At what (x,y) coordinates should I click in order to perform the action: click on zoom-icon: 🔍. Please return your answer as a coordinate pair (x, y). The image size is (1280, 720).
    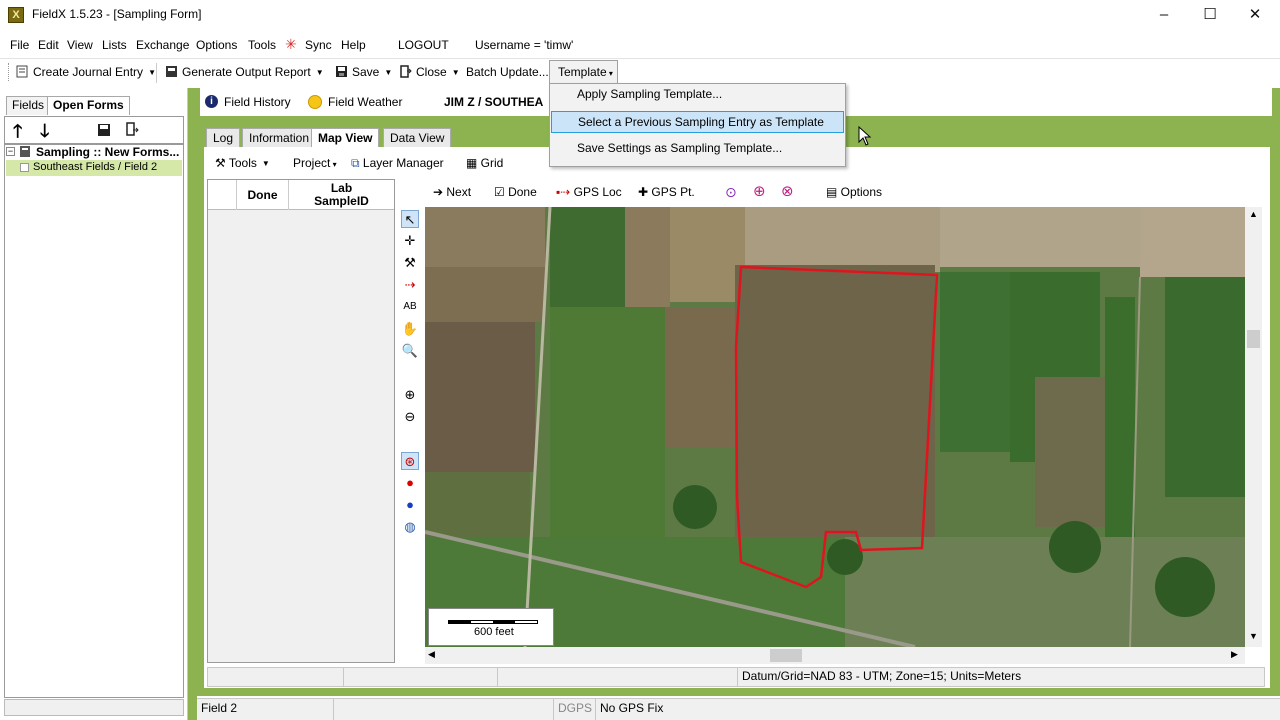
    Looking at the image, I should click on (410, 351).